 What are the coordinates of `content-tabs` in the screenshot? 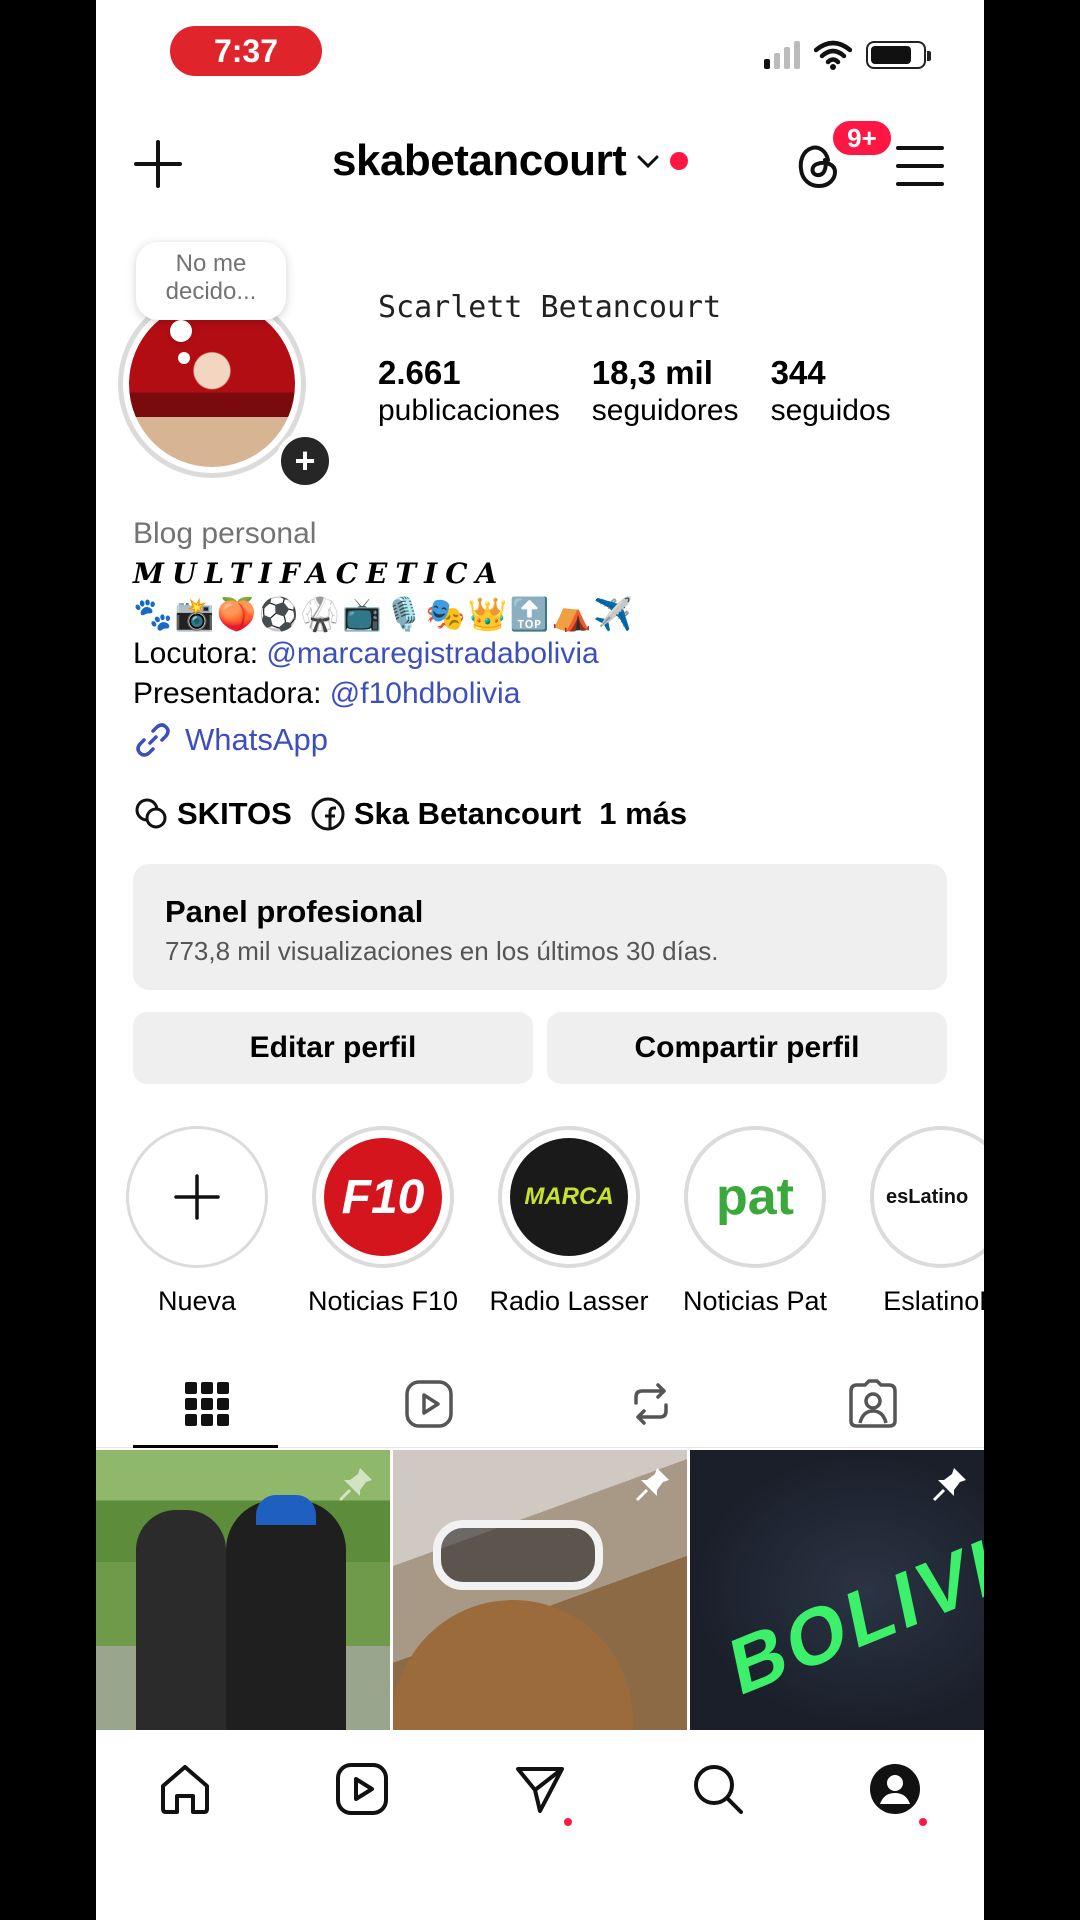 It's located at (540, 1404).